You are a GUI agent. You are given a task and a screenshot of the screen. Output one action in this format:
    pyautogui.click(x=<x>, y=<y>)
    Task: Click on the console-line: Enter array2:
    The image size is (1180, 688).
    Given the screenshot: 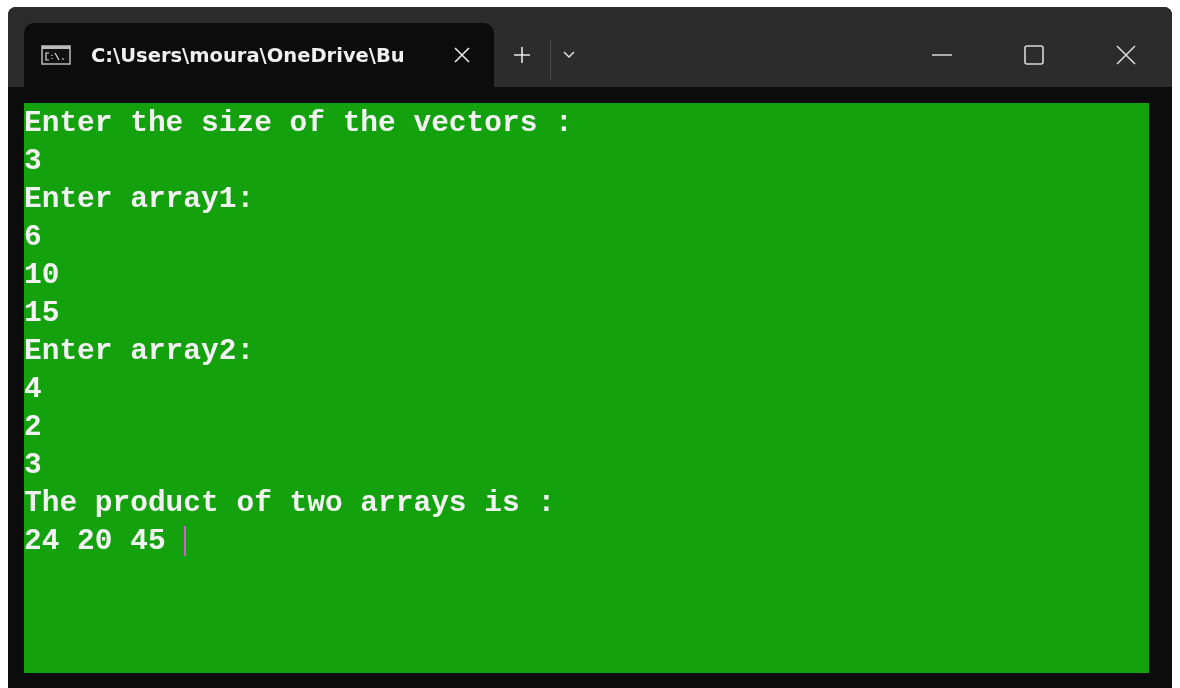 What is the action you would take?
    pyautogui.click(x=139, y=351)
    